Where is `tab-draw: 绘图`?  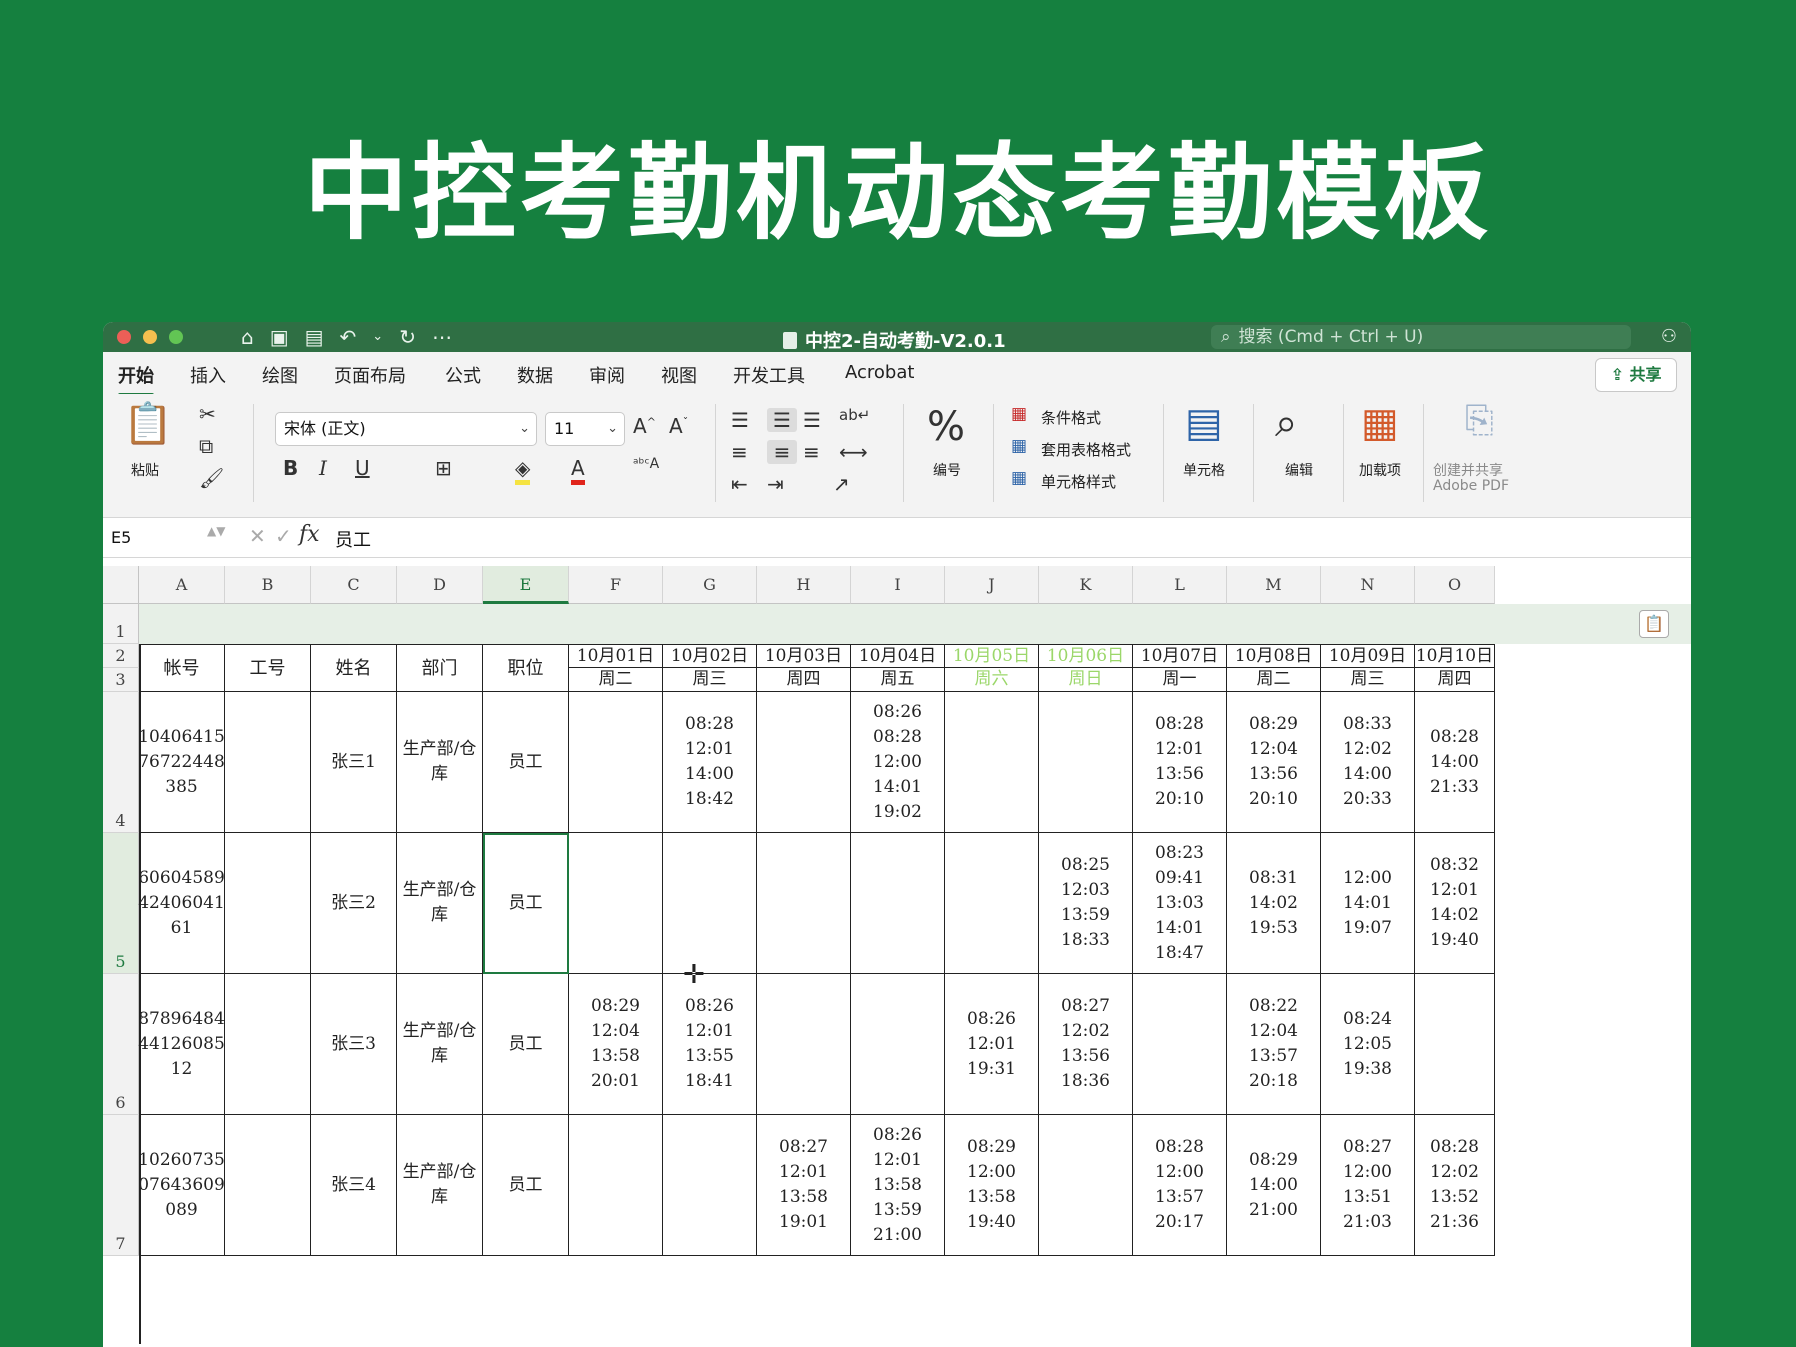 tab-draw: 绘图 is located at coordinates (280, 375).